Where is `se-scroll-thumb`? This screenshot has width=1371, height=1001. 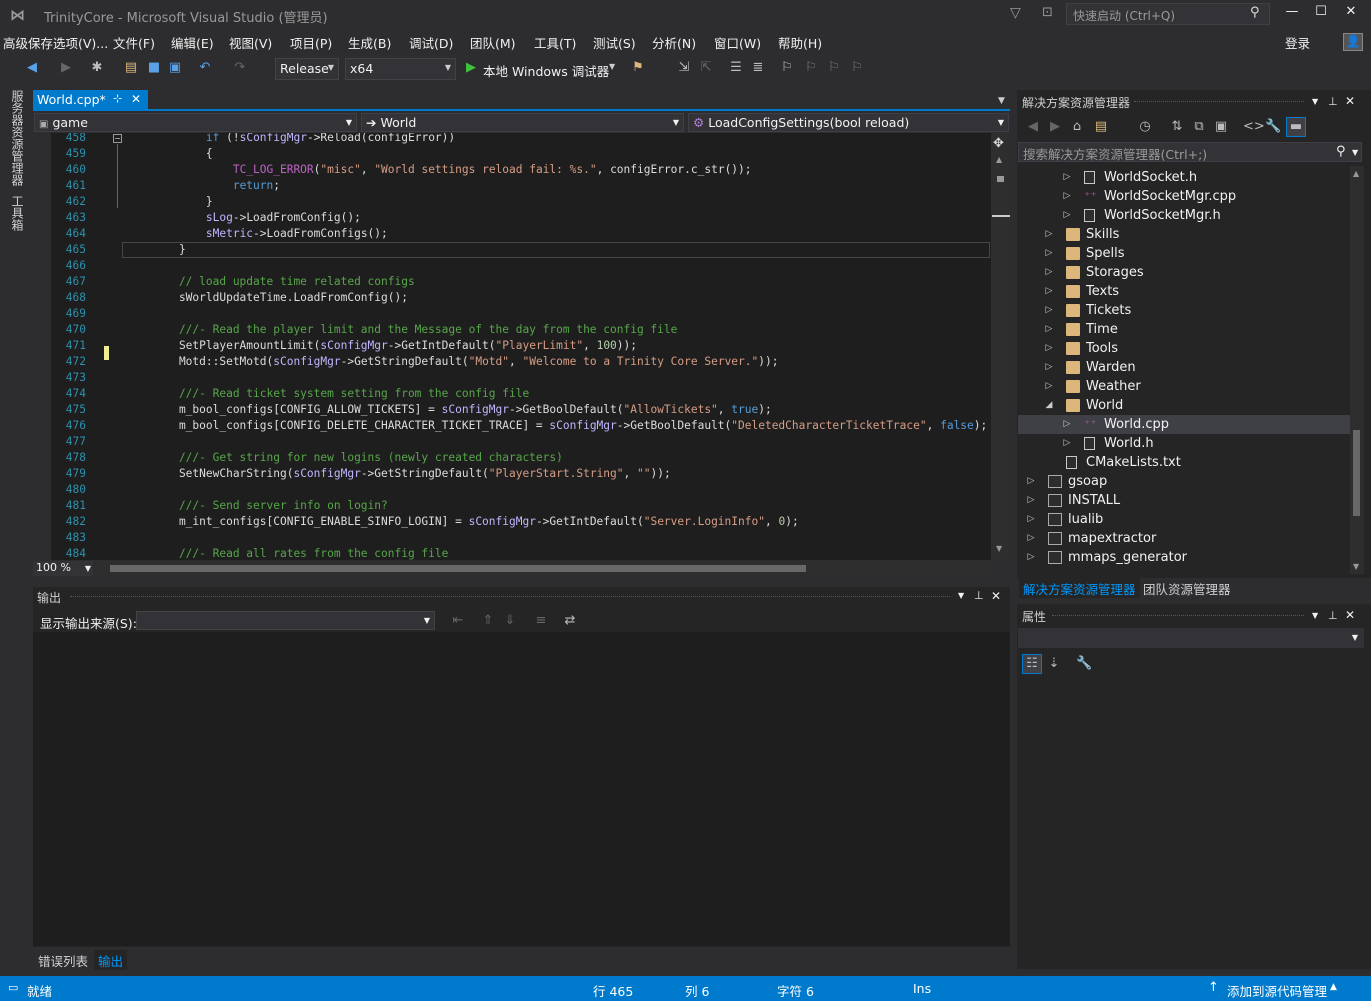
se-scroll-thumb is located at coordinates (1356, 473).